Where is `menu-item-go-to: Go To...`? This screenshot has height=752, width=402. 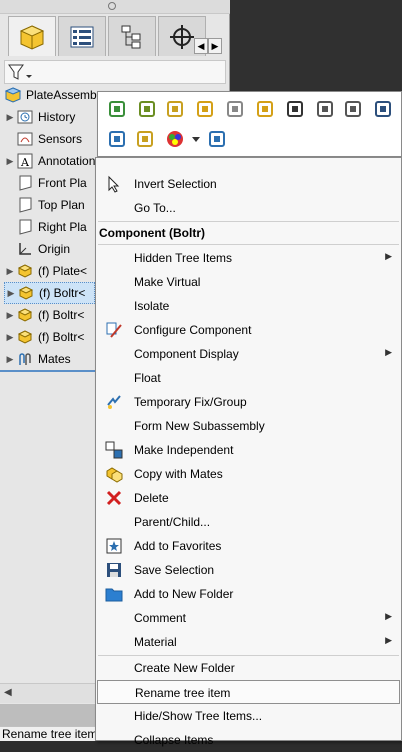 menu-item-go-to: Go To... is located at coordinates (248, 208).